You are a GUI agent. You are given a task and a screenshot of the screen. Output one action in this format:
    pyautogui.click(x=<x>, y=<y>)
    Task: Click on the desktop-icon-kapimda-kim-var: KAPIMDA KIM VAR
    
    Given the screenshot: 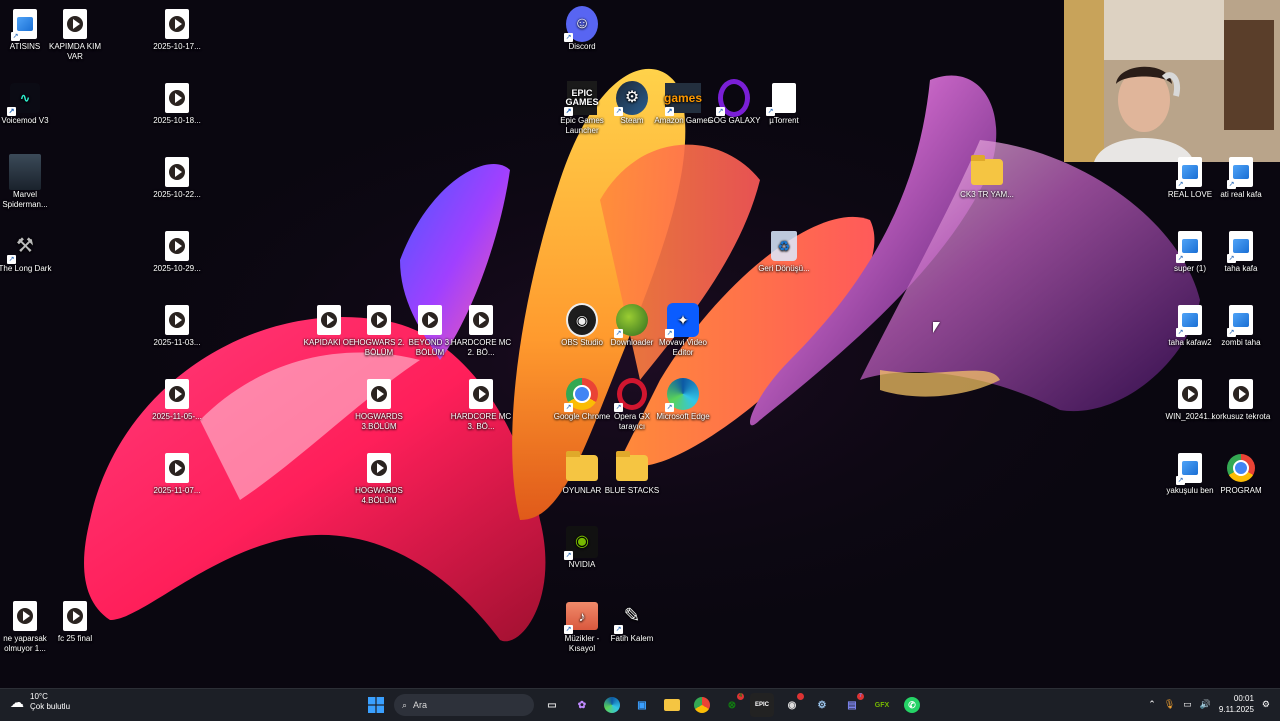 What is the action you would take?
    pyautogui.click(x=75, y=33)
    